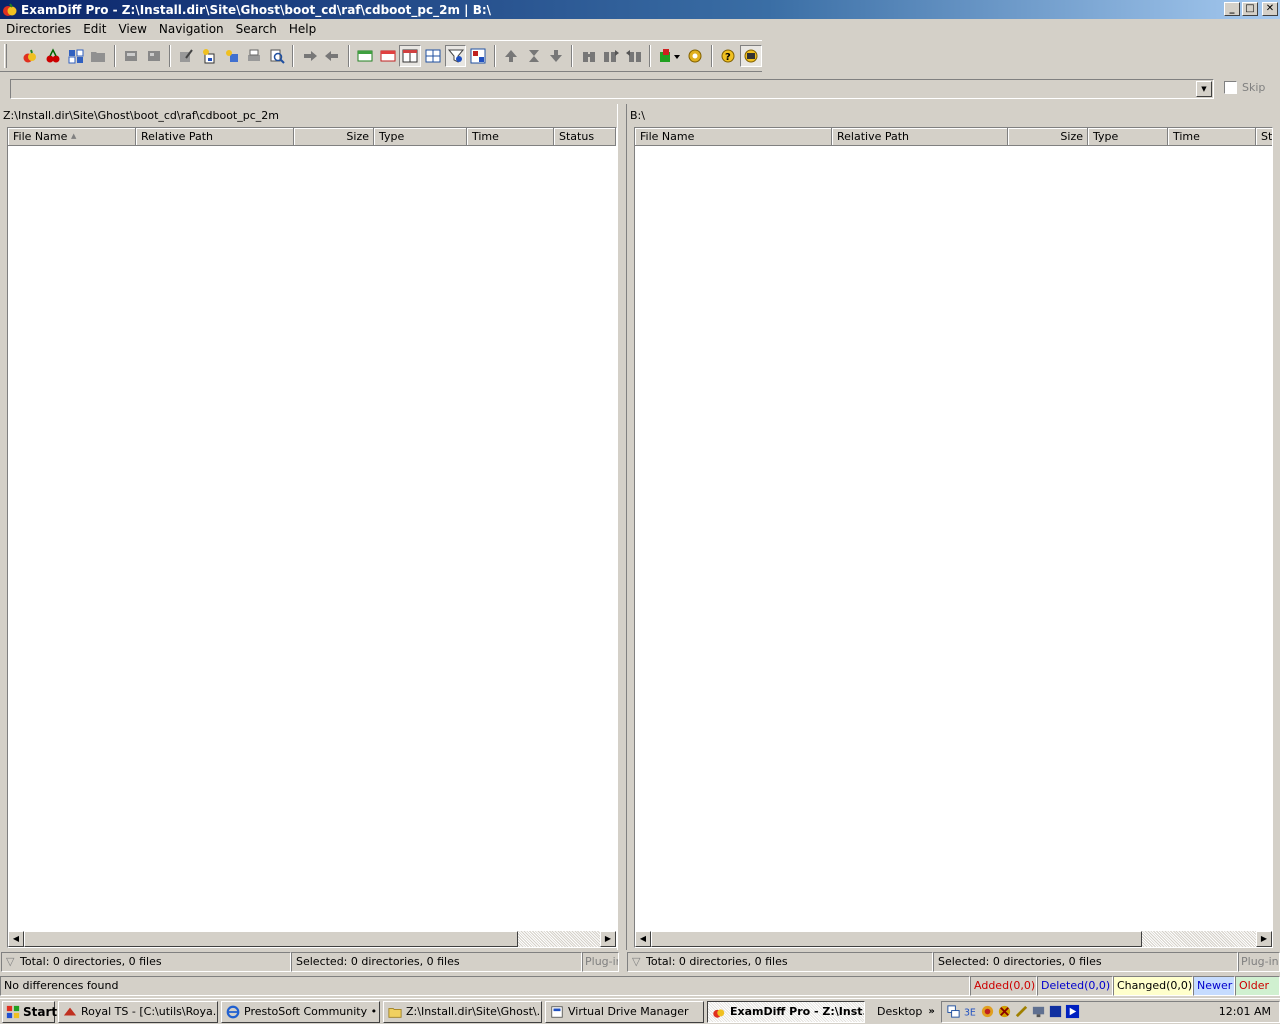 This screenshot has width=1280, height=1024. Describe the element at coordinates (5, 56) in the screenshot. I see `toolbar-grip` at that location.